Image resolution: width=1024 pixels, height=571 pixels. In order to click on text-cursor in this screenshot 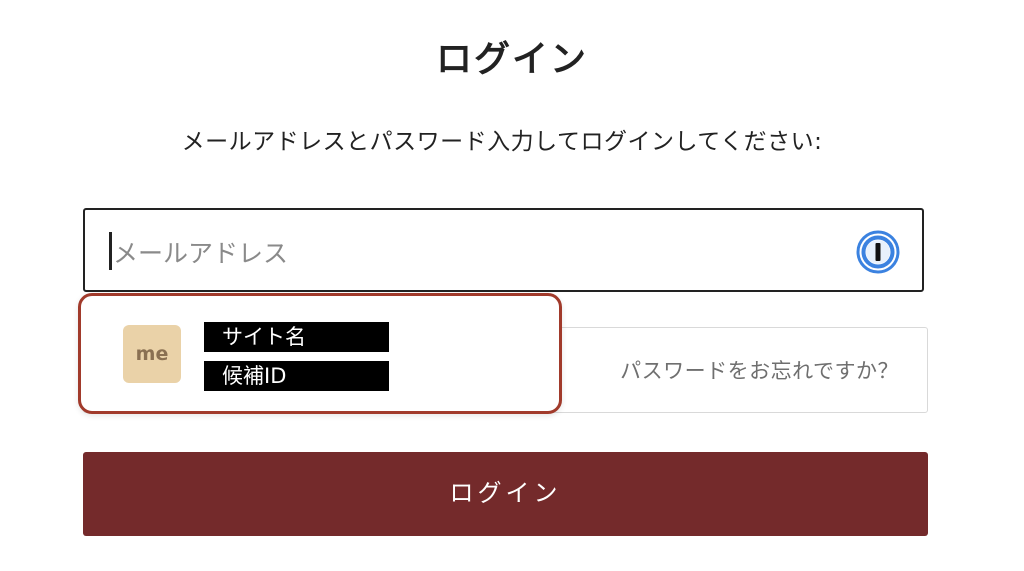, I will do `click(110, 251)`.